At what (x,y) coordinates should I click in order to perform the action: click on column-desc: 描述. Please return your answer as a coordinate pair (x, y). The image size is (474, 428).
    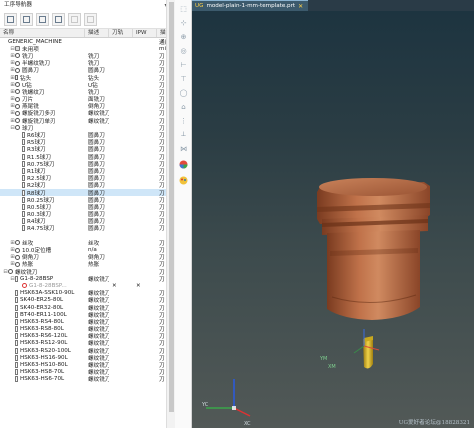
    Looking at the image, I should click on (97, 33).